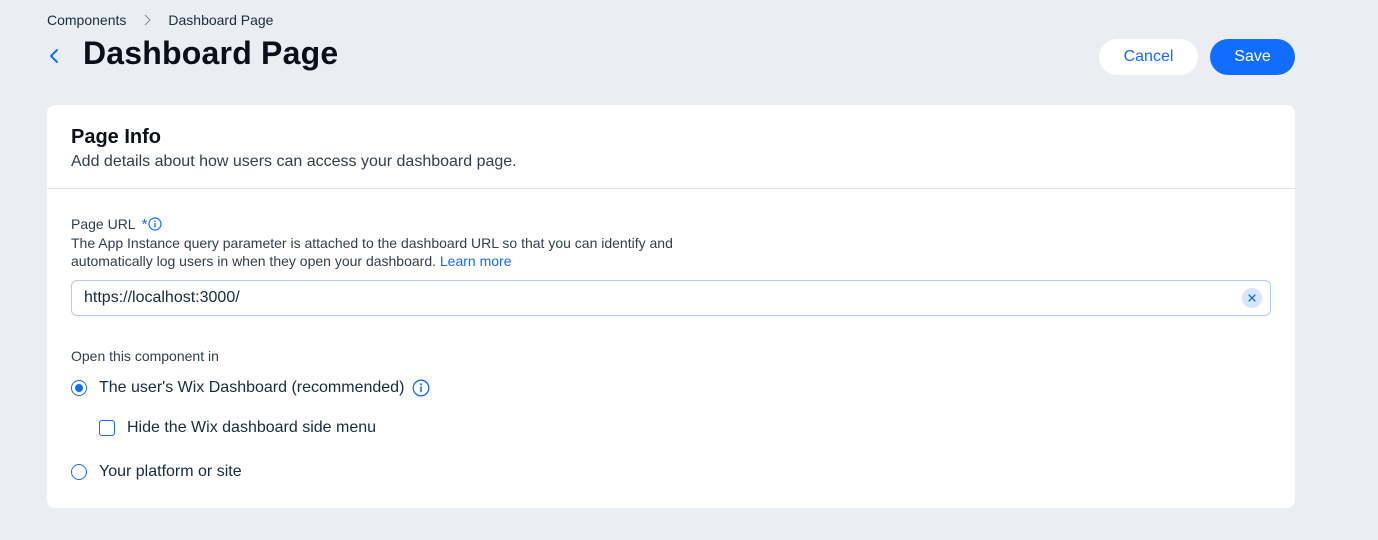 This screenshot has height=540, width=1378. What do you see at coordinates (116, 137) in the screenshot?
I see `card-title: Page Info` at bounding box center [116, 137].